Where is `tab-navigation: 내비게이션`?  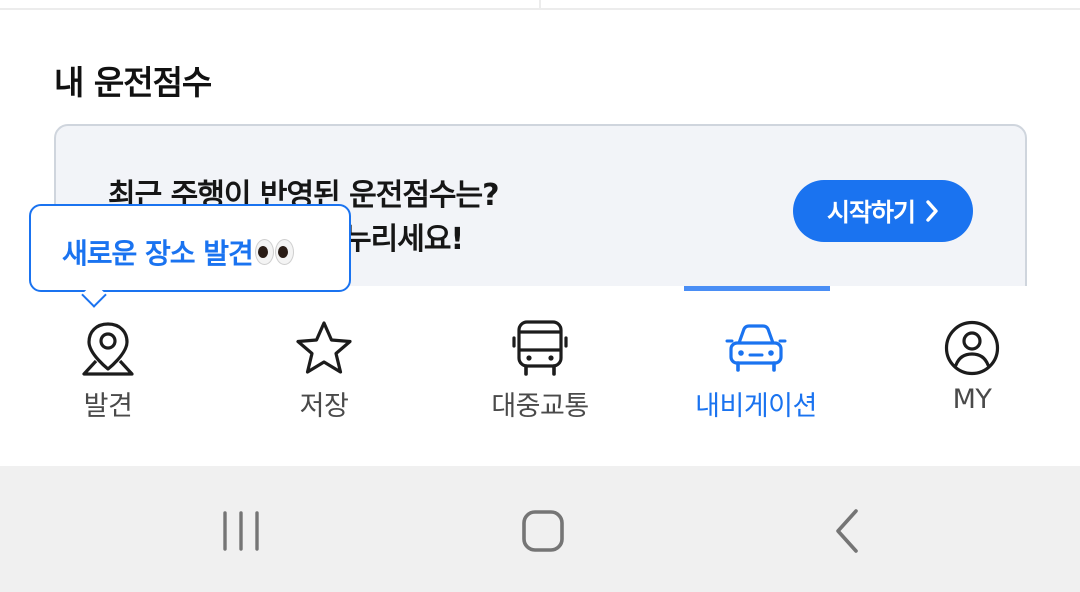 tab-navigation: 내비게이션 is located at coordinates (756, 376).